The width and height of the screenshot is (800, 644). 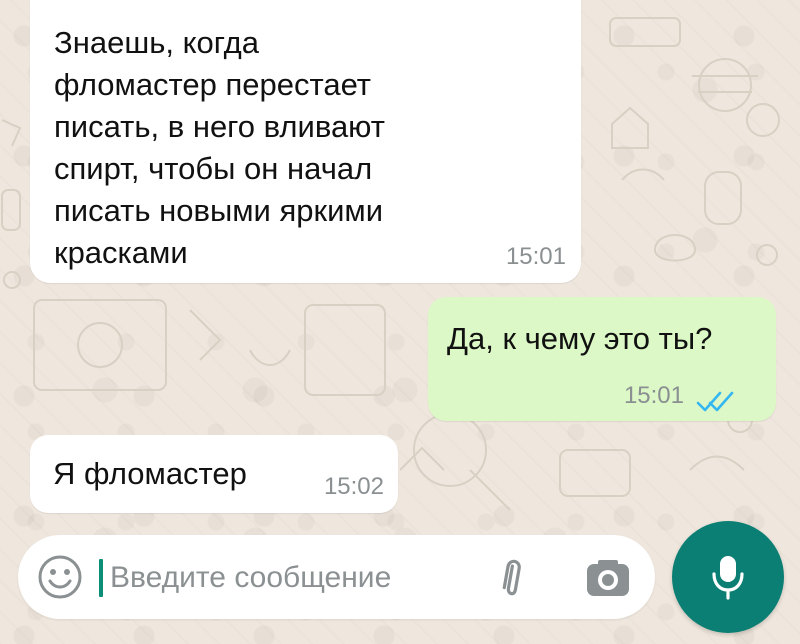 I want to click on incoming-message-bubble: Я фломастер 15:02, so click(x=214, y=474).